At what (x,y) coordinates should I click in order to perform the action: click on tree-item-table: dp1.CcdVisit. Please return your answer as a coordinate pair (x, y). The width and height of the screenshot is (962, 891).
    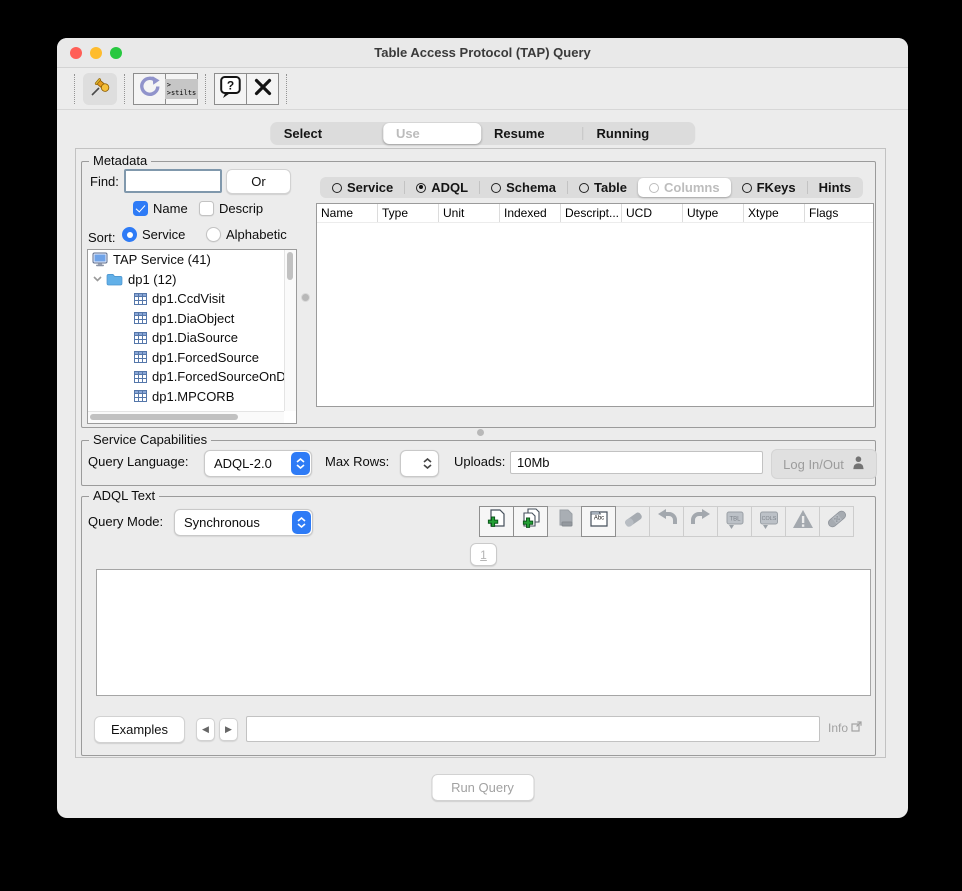
    Looking at the image, I should click on (192, 299).